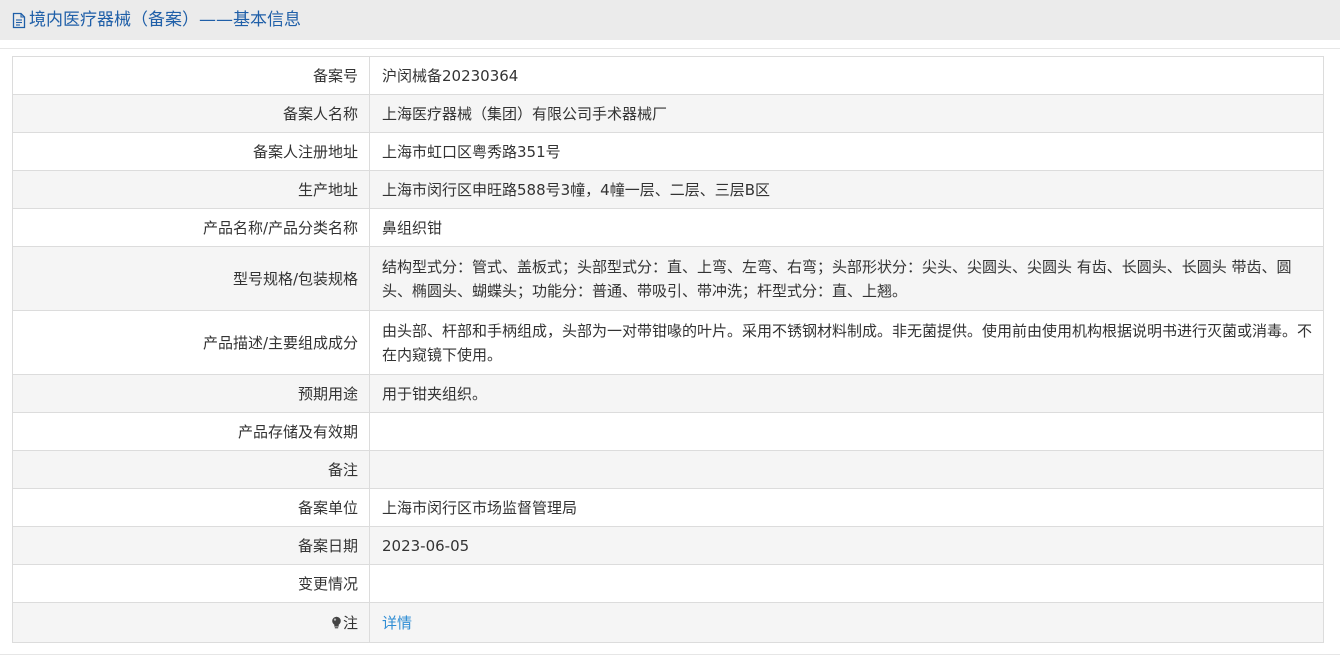  I want to click on table-row: 预期用途 用于钳夹组织。, so click(668, 393).